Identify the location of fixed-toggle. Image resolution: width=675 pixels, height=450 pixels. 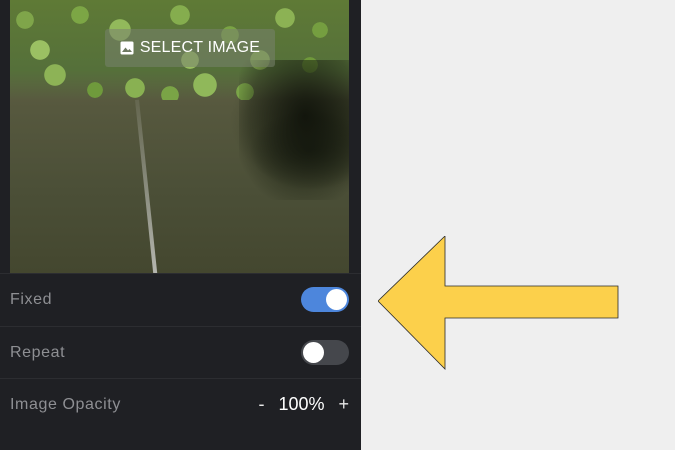
(325, 299).